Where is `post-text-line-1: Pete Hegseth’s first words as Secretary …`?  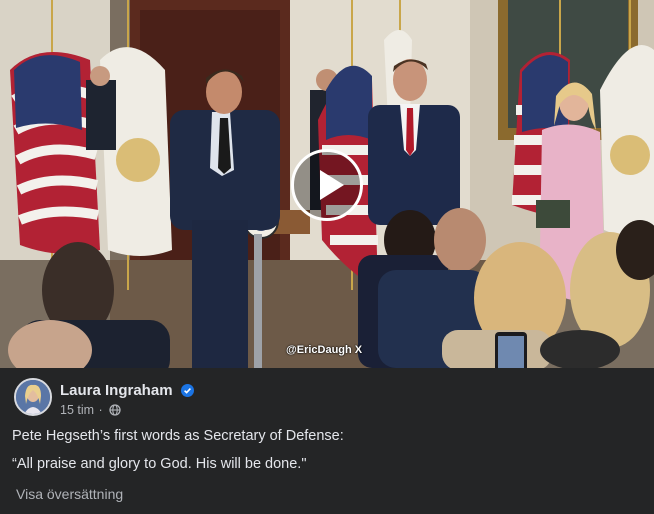 post-text-line-1: Pete Hegseth’s first words as Secretary … is located at coordinates (178, 436).